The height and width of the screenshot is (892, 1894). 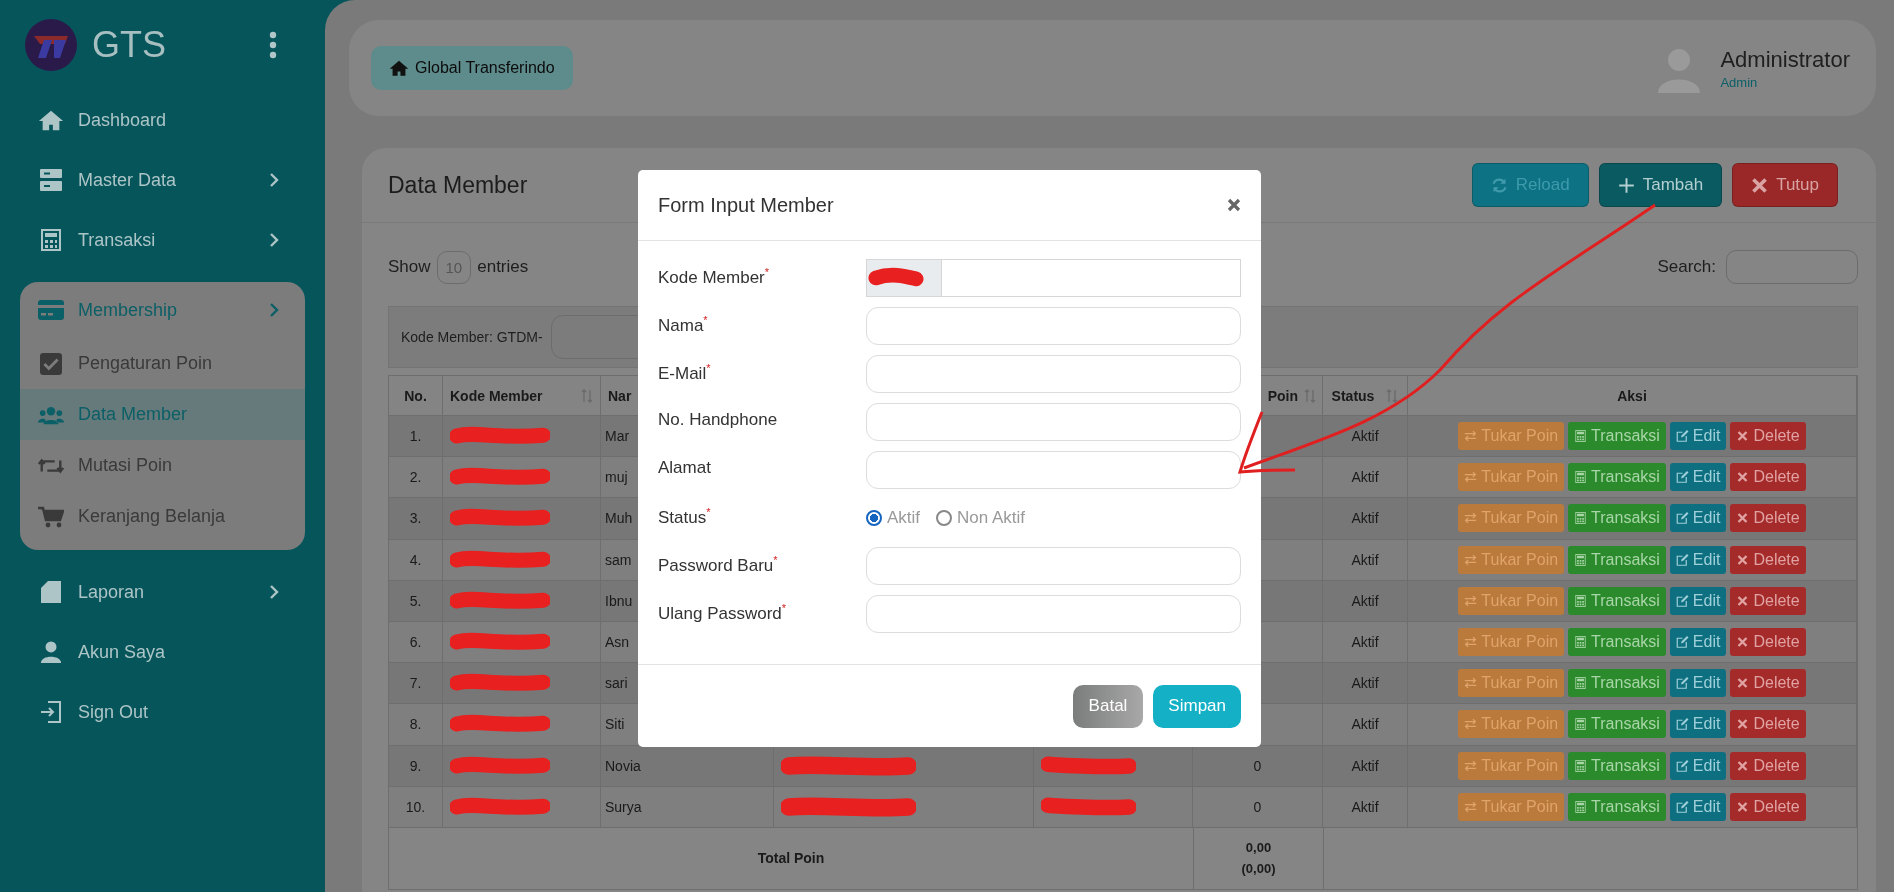 What do you see at coordinates (273, 45) in the screenshot?
I see `more-options-icon` at bounding box center [273, 45].